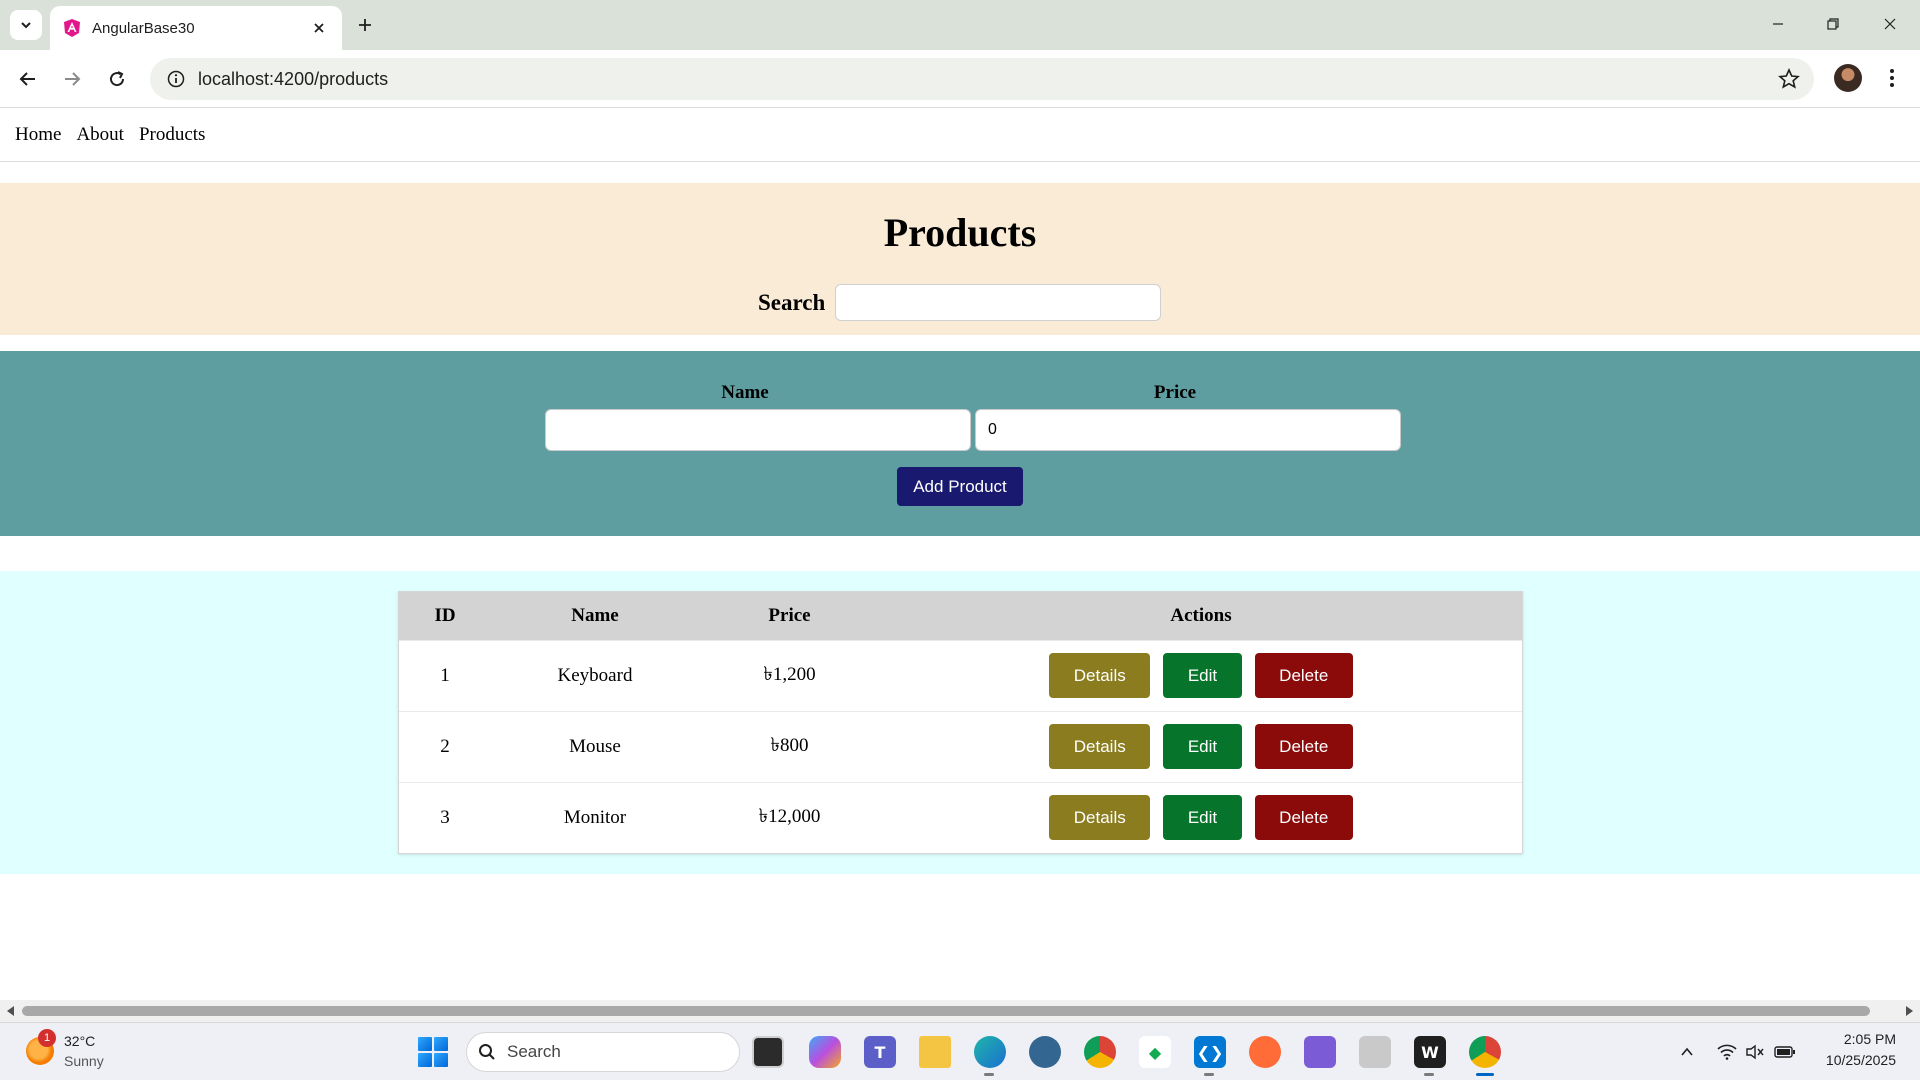  What do you see at coordinates (1909, 1011) in the screenshot?
I see `scroll-right-arrow-icon` at bounding box center [1909, 1011].